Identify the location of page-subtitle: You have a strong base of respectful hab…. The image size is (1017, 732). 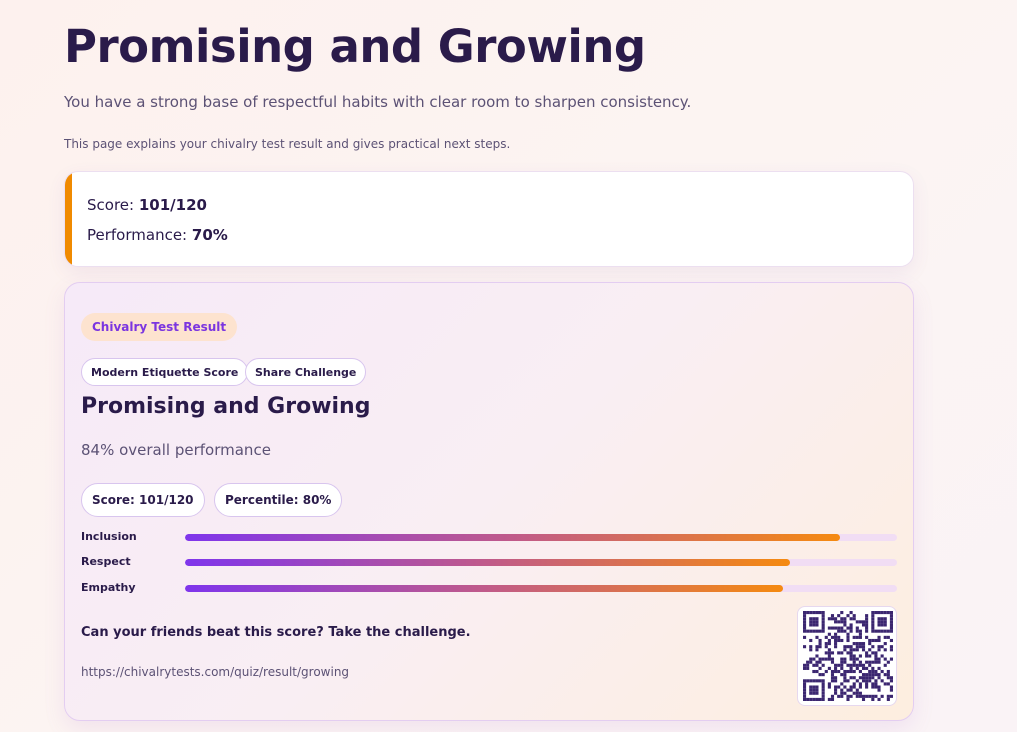
(378, 102).